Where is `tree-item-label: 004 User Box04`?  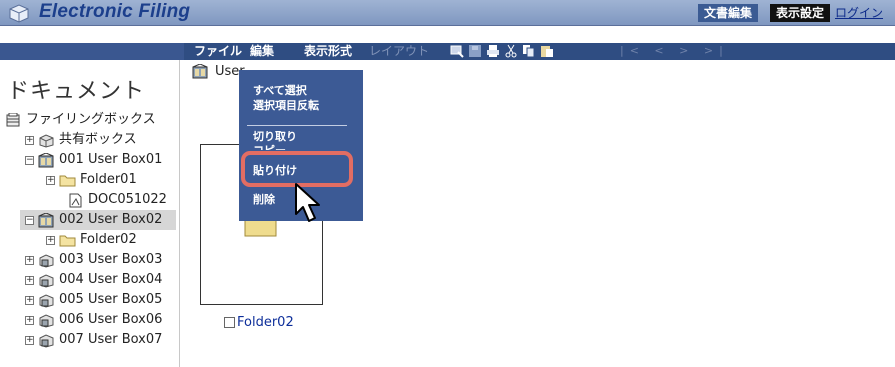 tree-item-label: 004 User Box04 is located at coordinates (111, 279).